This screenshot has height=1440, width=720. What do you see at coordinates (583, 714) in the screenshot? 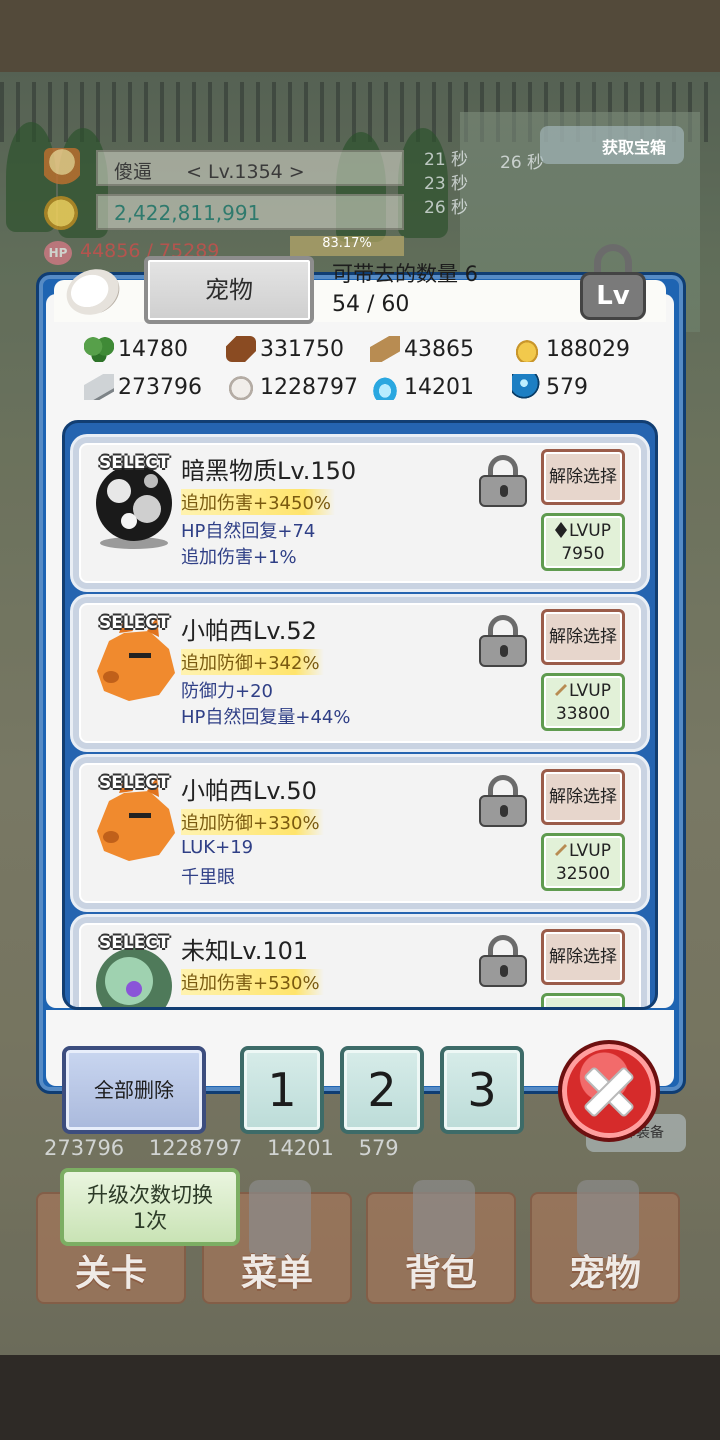
I see `lvup-cost: 33800` at bounding box center [583, 714].